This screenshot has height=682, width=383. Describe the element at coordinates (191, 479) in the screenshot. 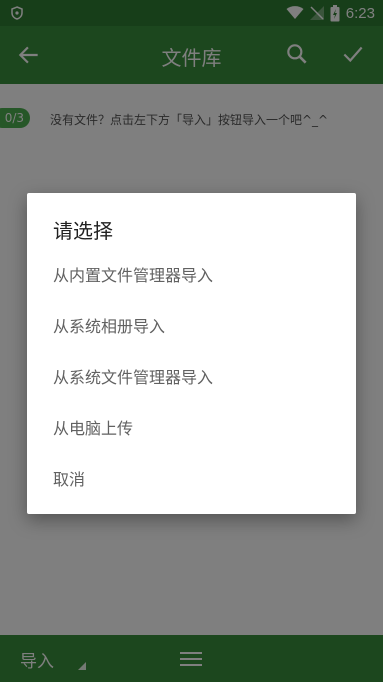

I see `cancel-button: 取消` at that location.